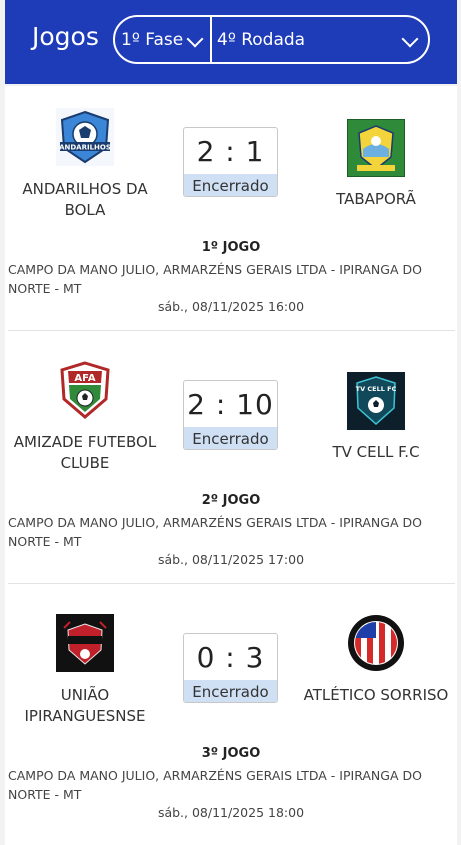 The image size is (461, 845). I want to click on score-box: 0 : 3 Encerrado, so click(230, 668).